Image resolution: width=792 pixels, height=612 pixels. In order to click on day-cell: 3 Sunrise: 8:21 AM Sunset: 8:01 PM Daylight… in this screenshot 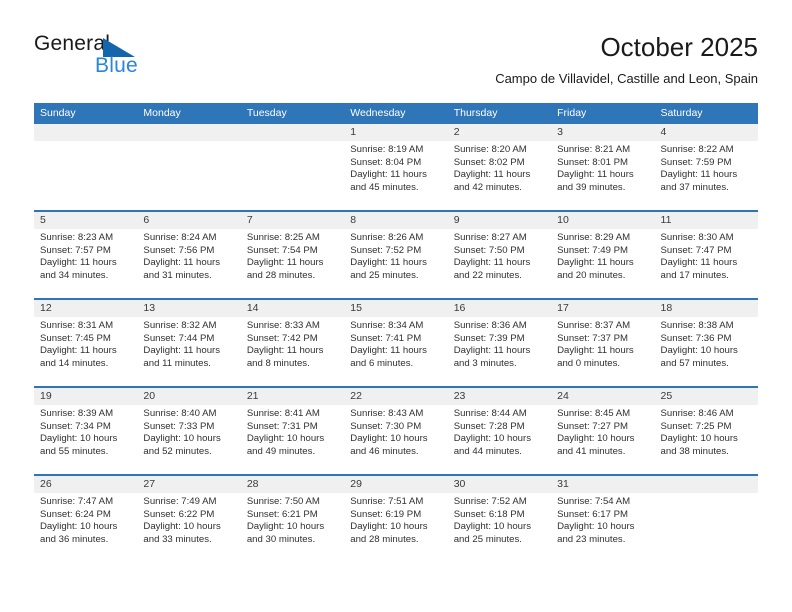, I will do `click(603, 167)`.